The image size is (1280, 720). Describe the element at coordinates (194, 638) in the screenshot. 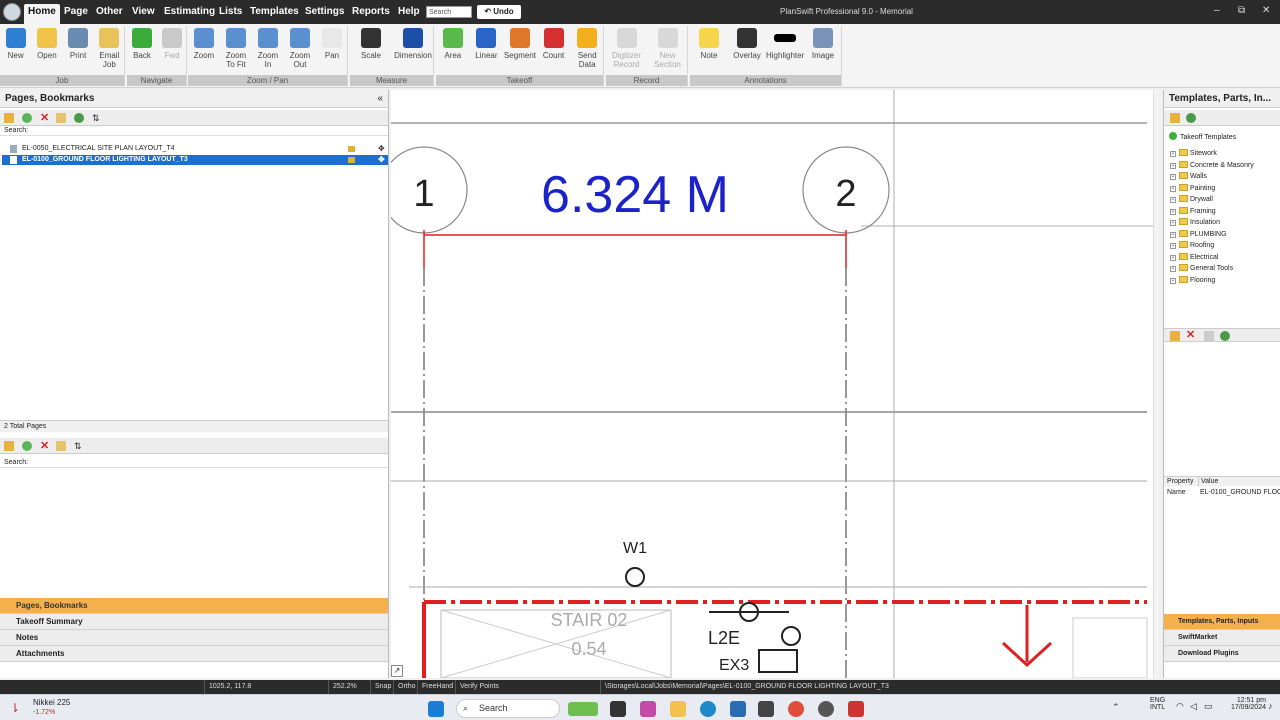

I see `accordion-notes: Notes` at that location.